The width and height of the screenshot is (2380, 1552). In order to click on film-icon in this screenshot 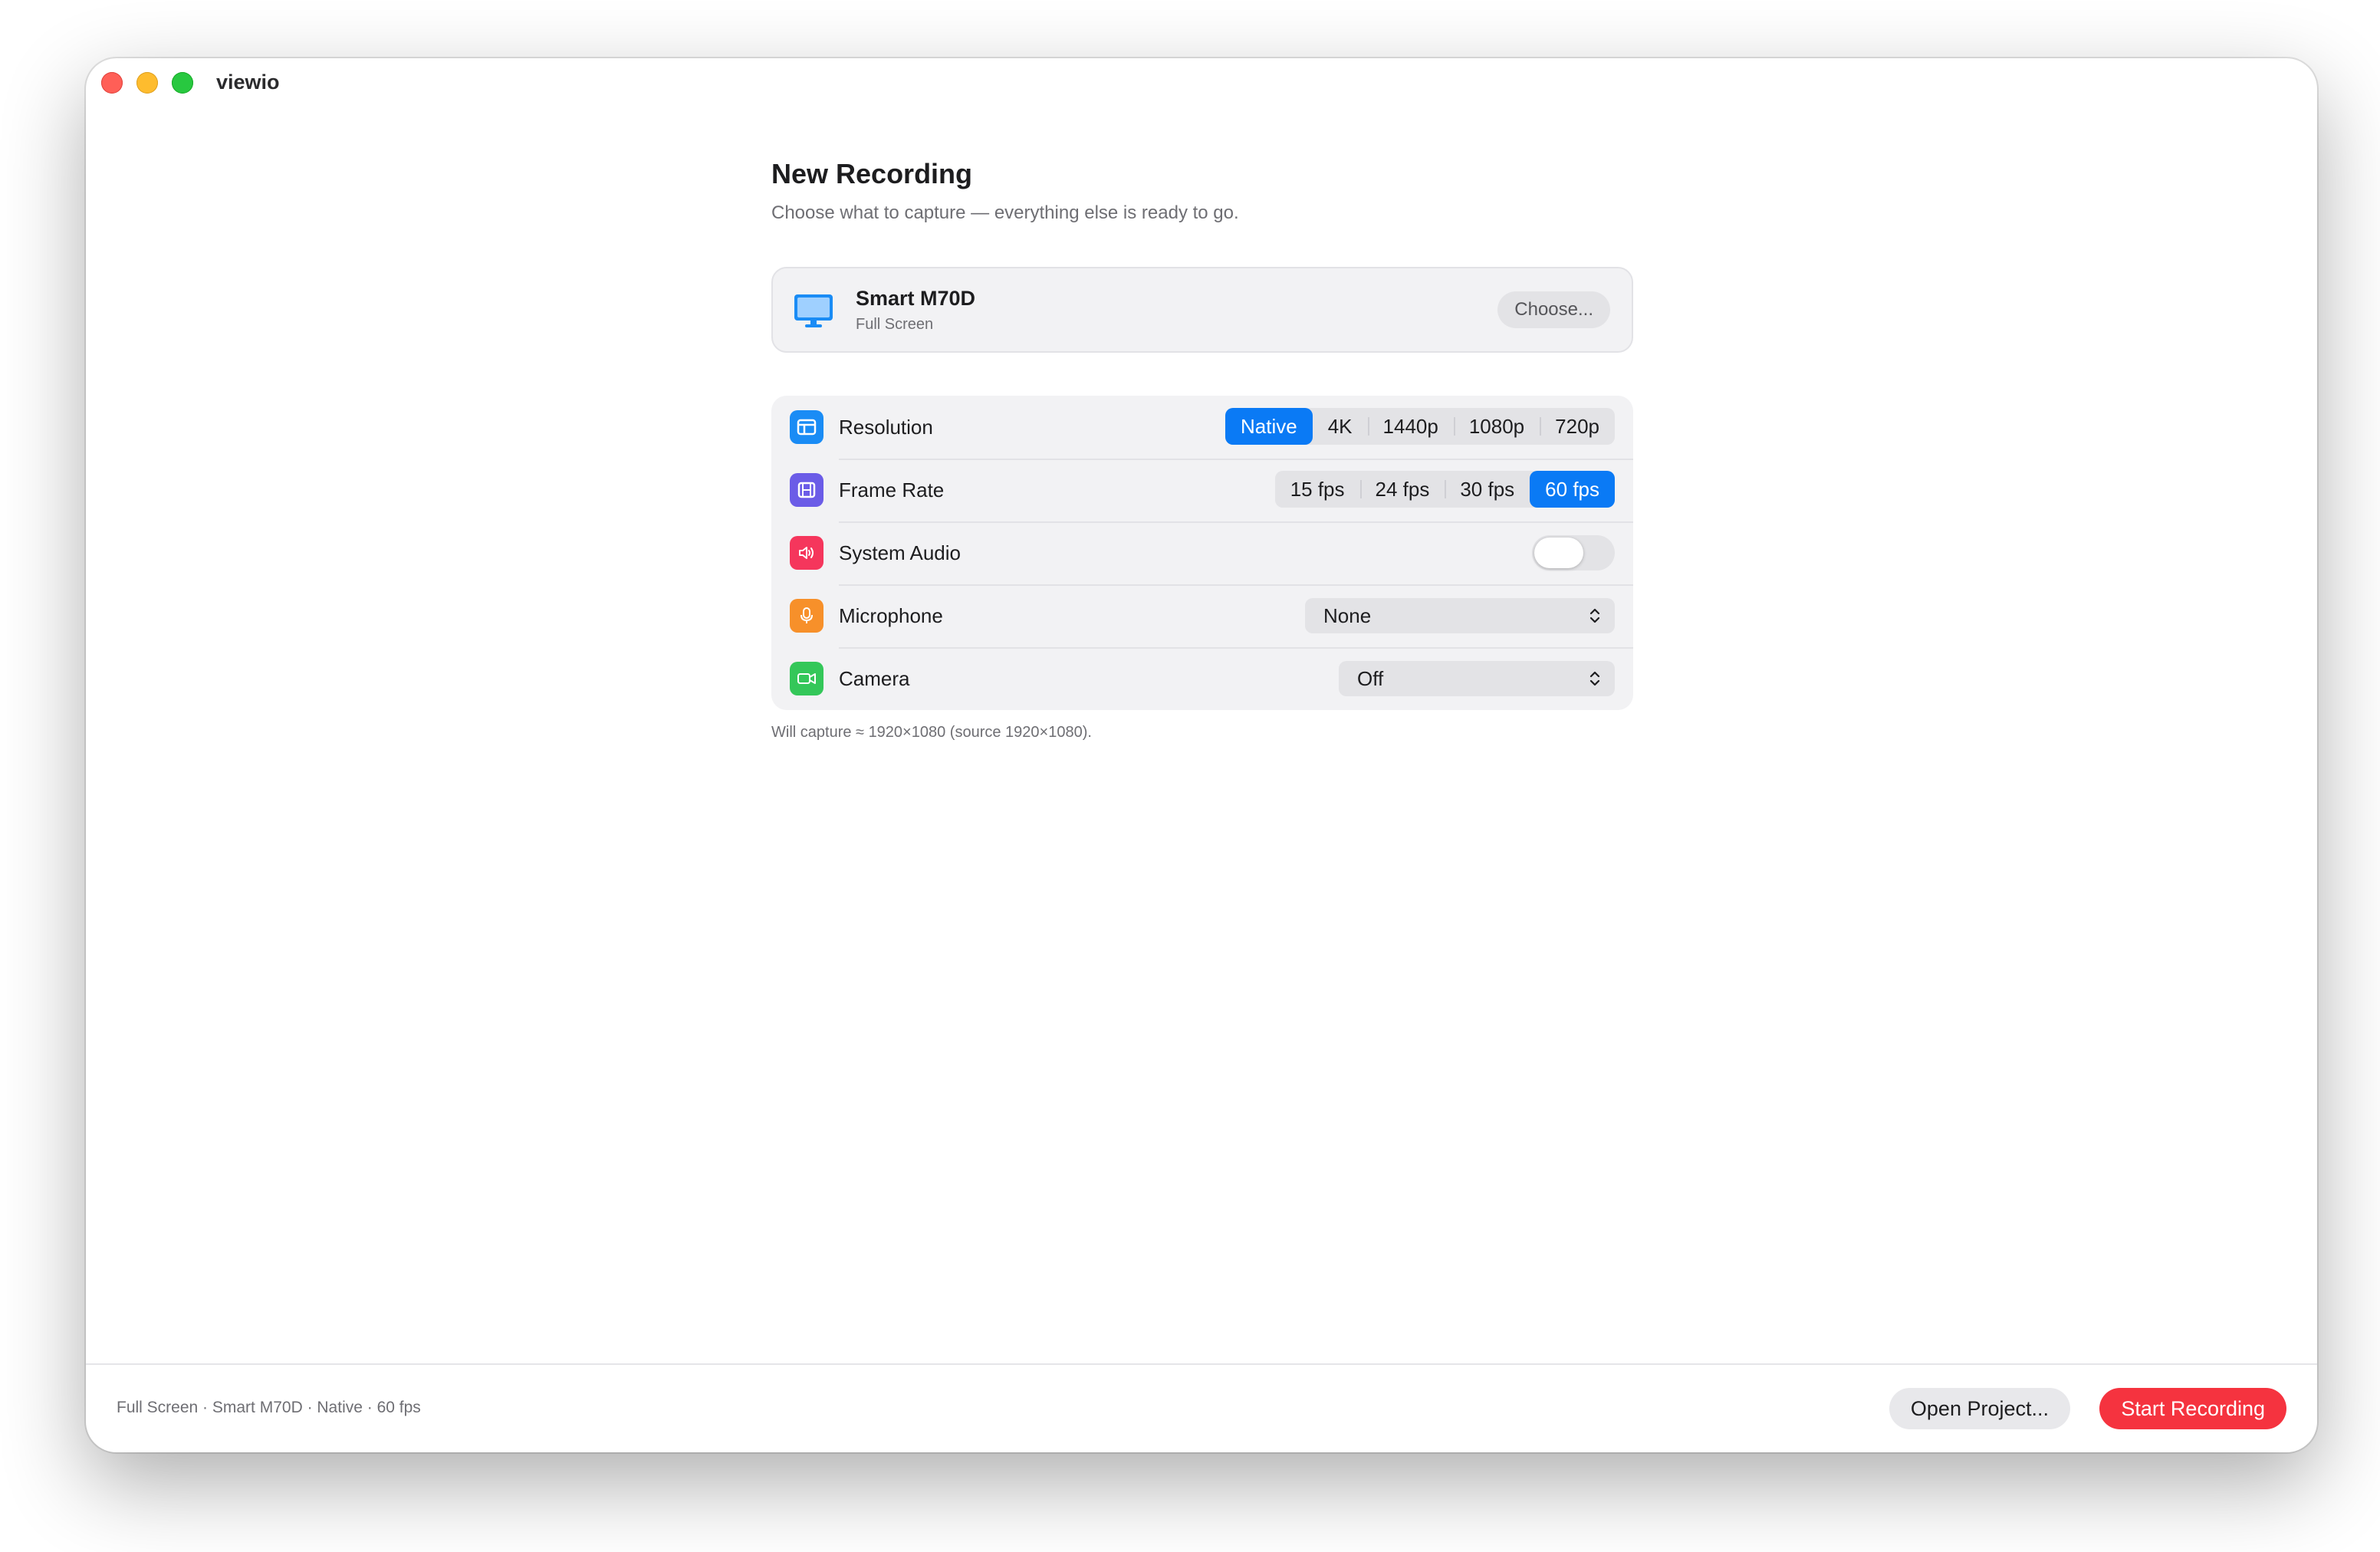, I will do `click(807, 490)`.